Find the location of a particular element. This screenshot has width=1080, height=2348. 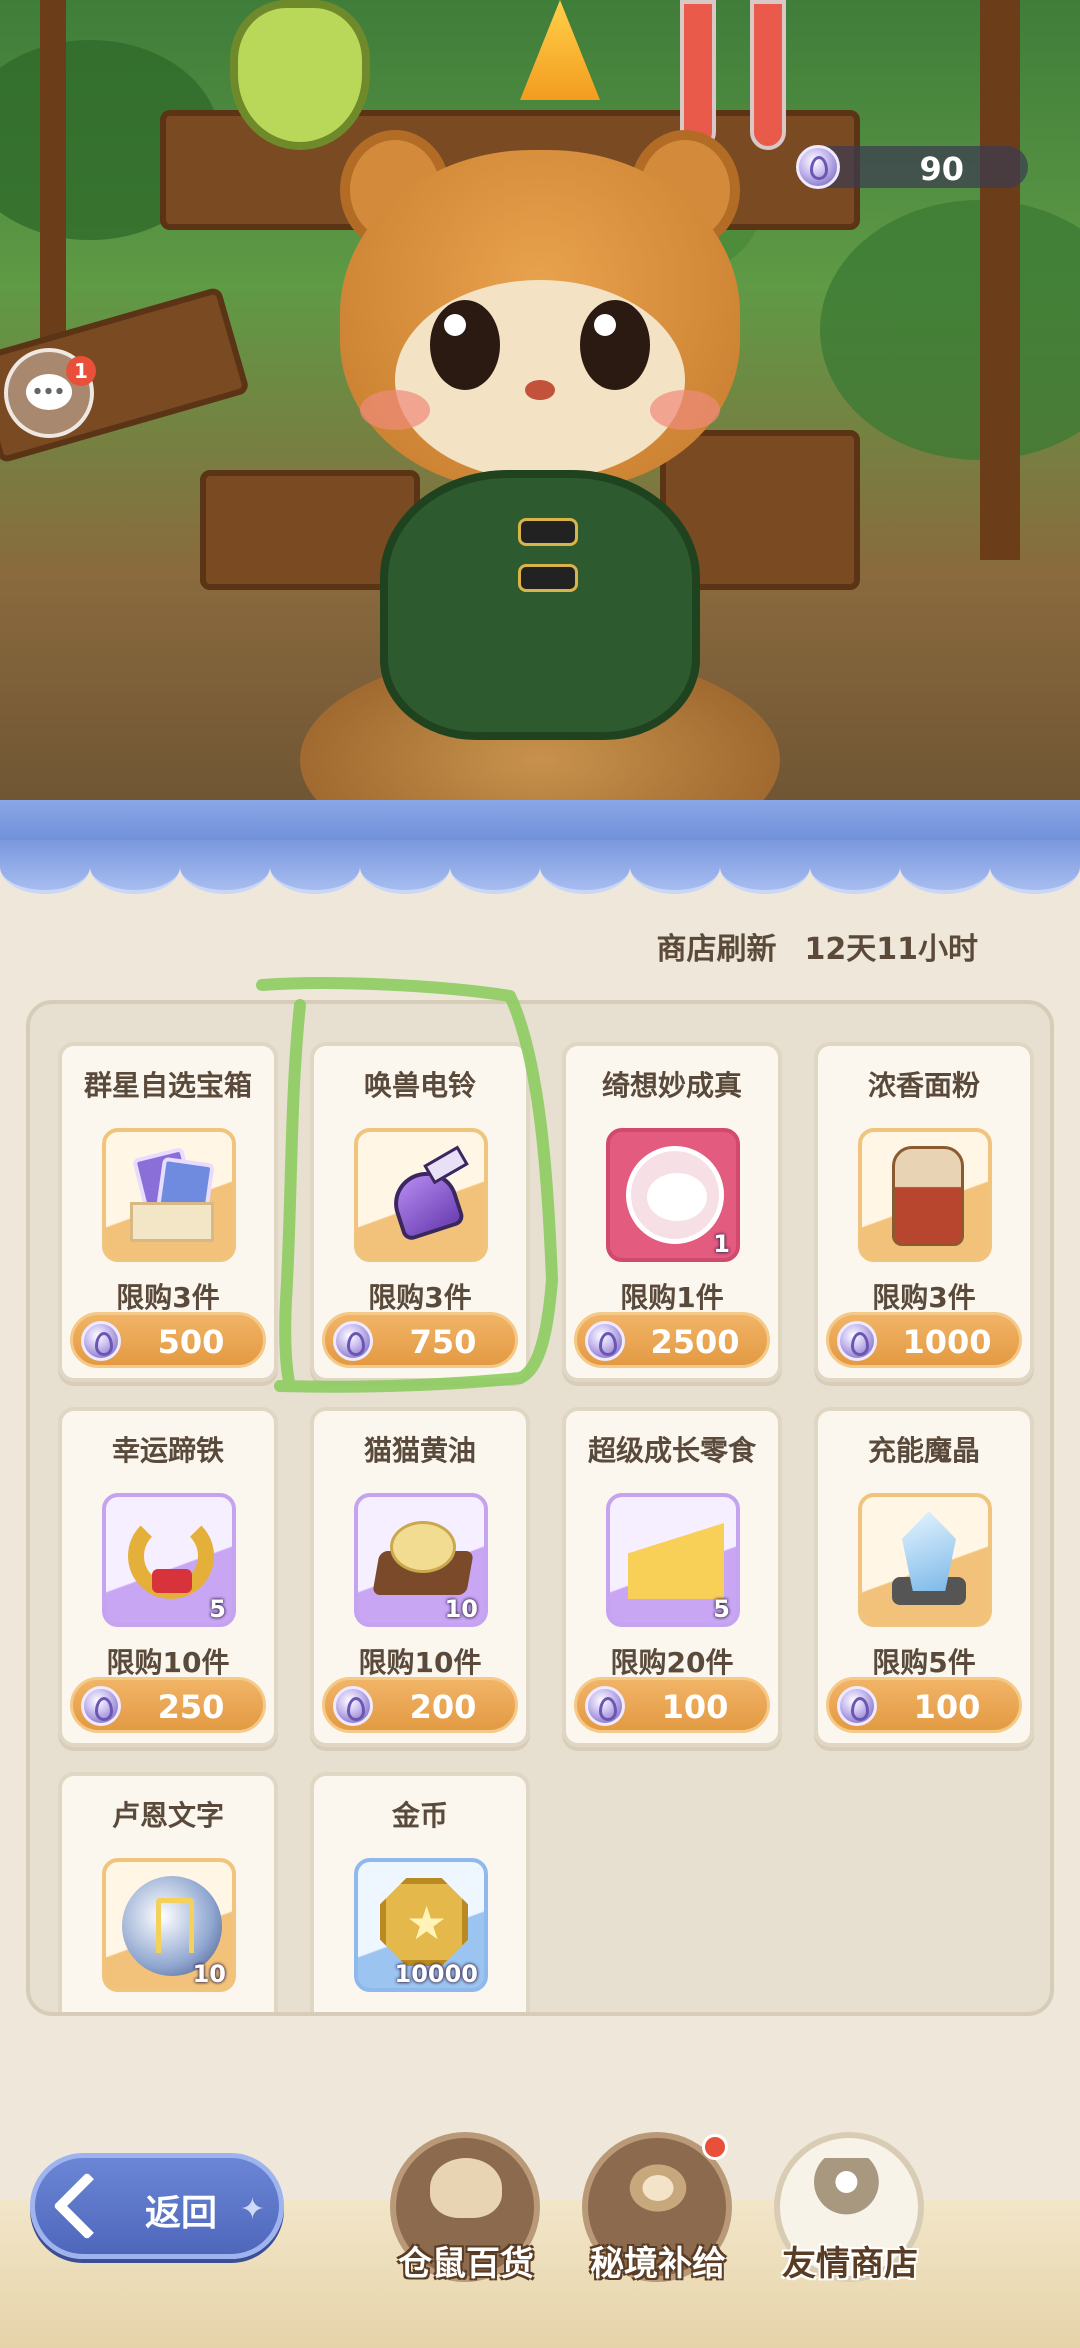

buy-button: 200 is located at coordinates (420, 1705).